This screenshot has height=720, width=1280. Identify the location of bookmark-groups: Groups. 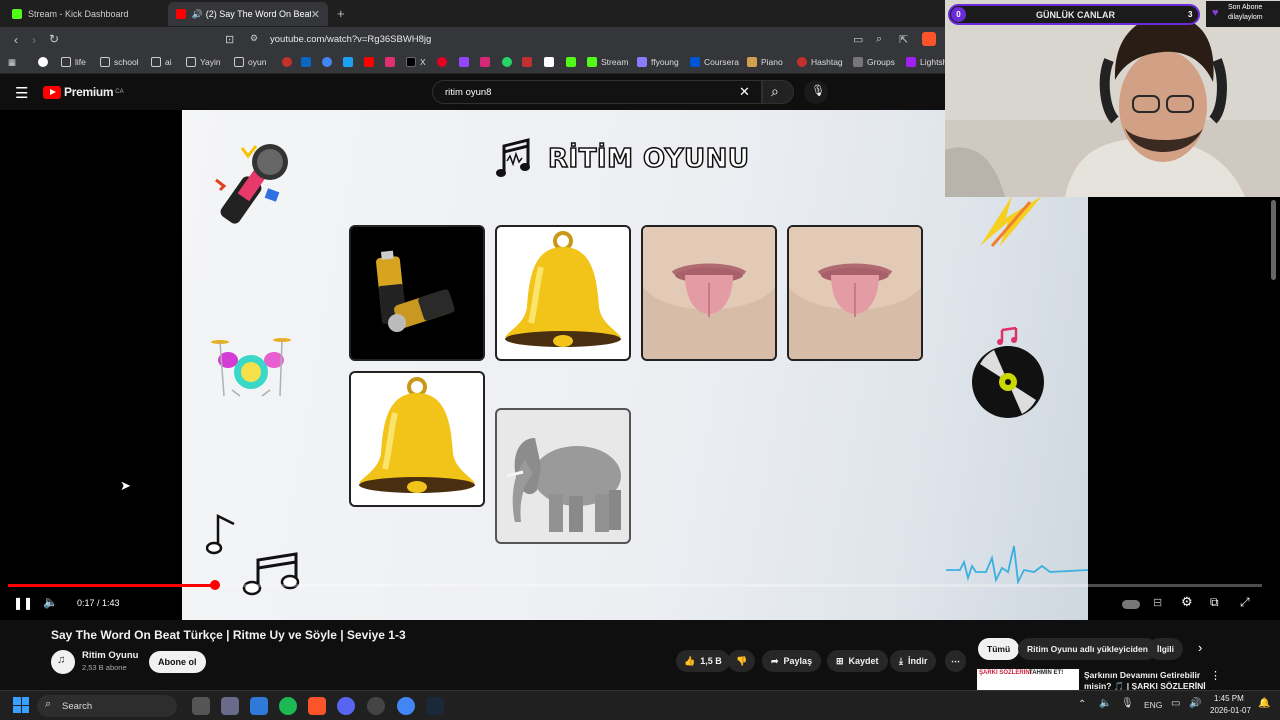
(874, 62).